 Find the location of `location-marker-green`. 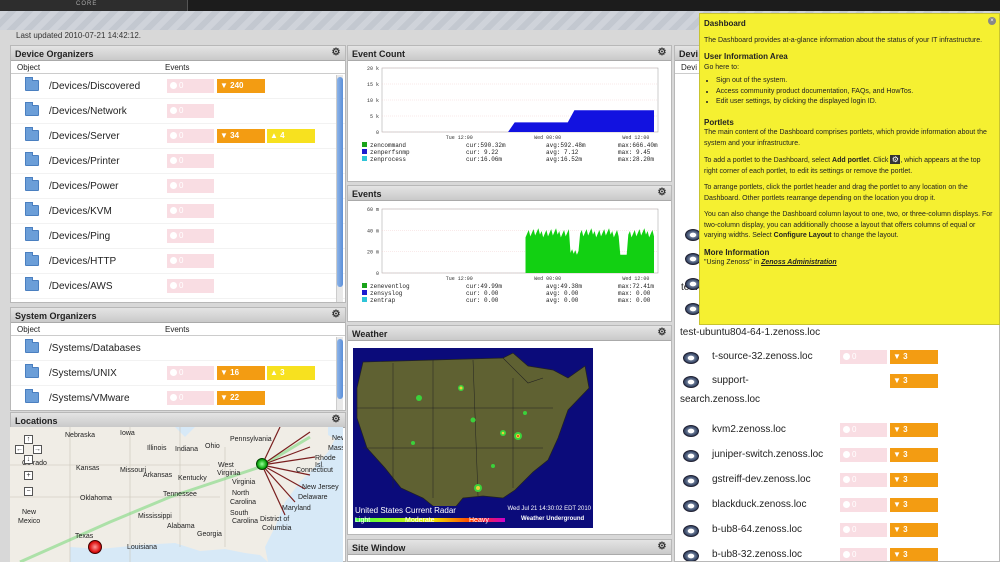

location-marker-green is located at coordinates (262, 464).